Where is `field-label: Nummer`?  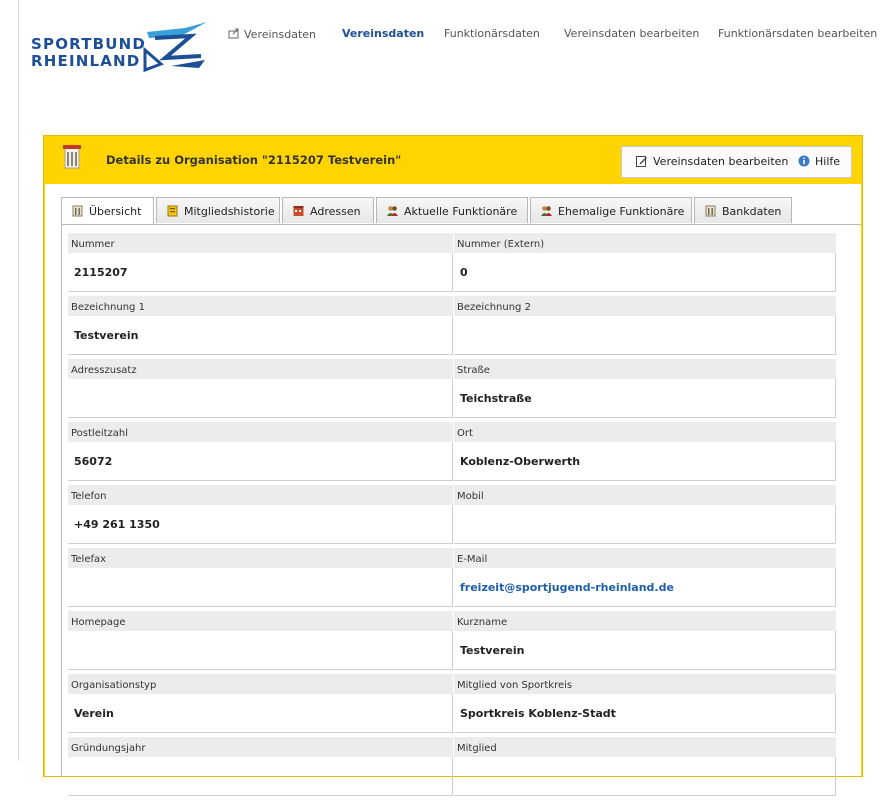
field-label: Nummer is located at coordinates (260, 243).